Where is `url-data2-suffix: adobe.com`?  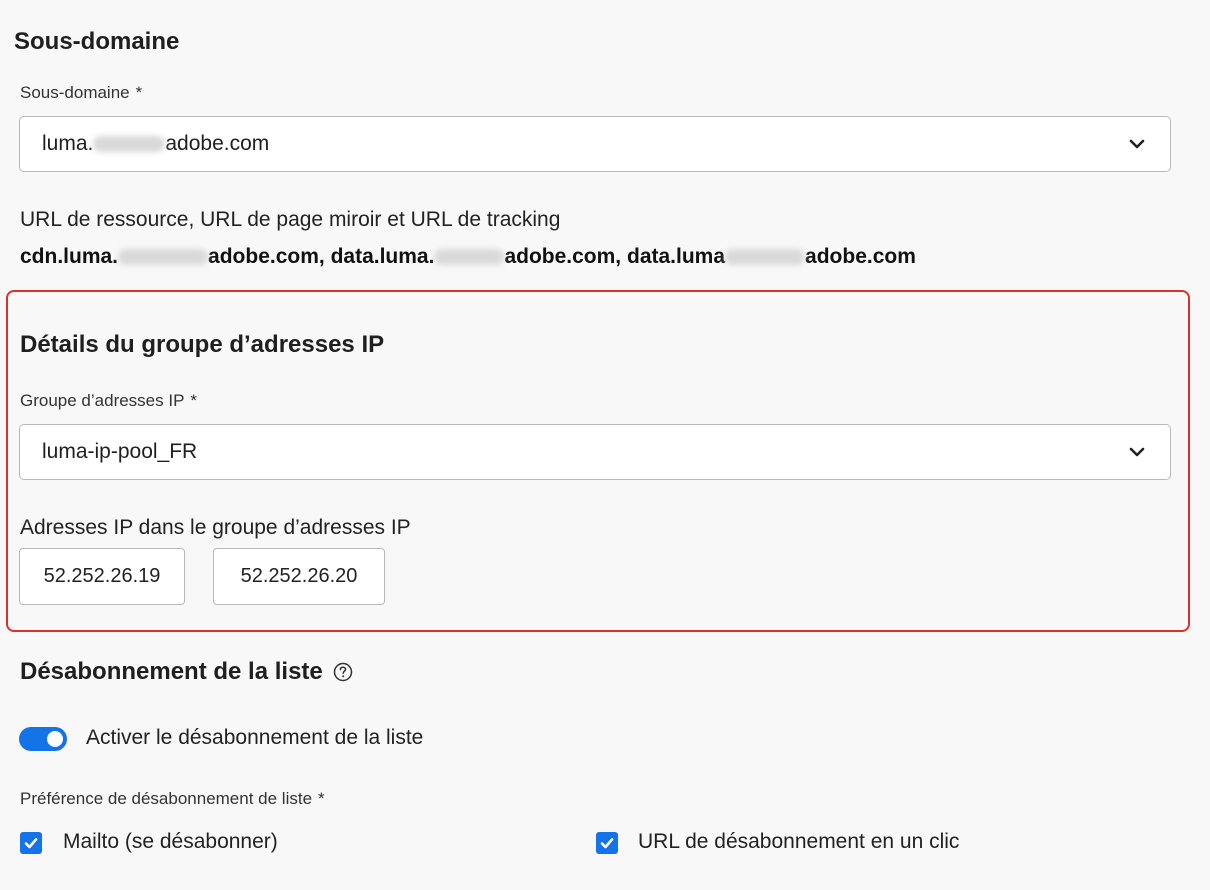 url-data2-suffix: adobe.com is located at coordinates (860, 256).